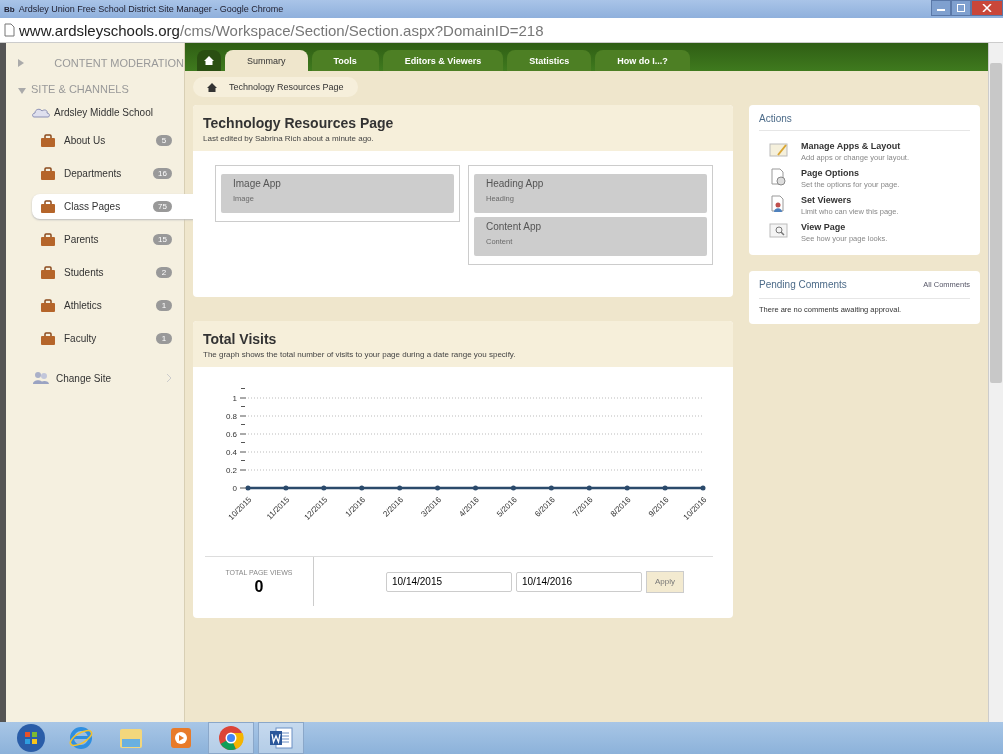 Image resolution: width=1003 pixels, height=754 pixels. I want to click on sidebar-item: About Us 5, so click(108, 140).